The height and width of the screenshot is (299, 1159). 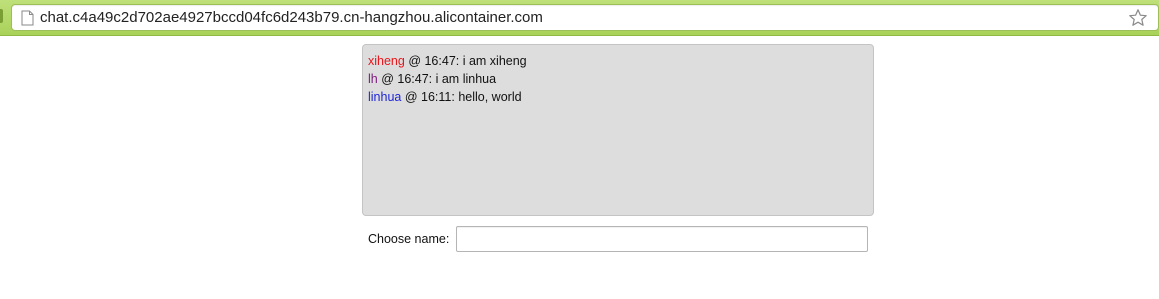 What do you see at coordinates (486, 97) in the screenshot?
I see `message-text: : hello, world` at bounding box center [486, 97].